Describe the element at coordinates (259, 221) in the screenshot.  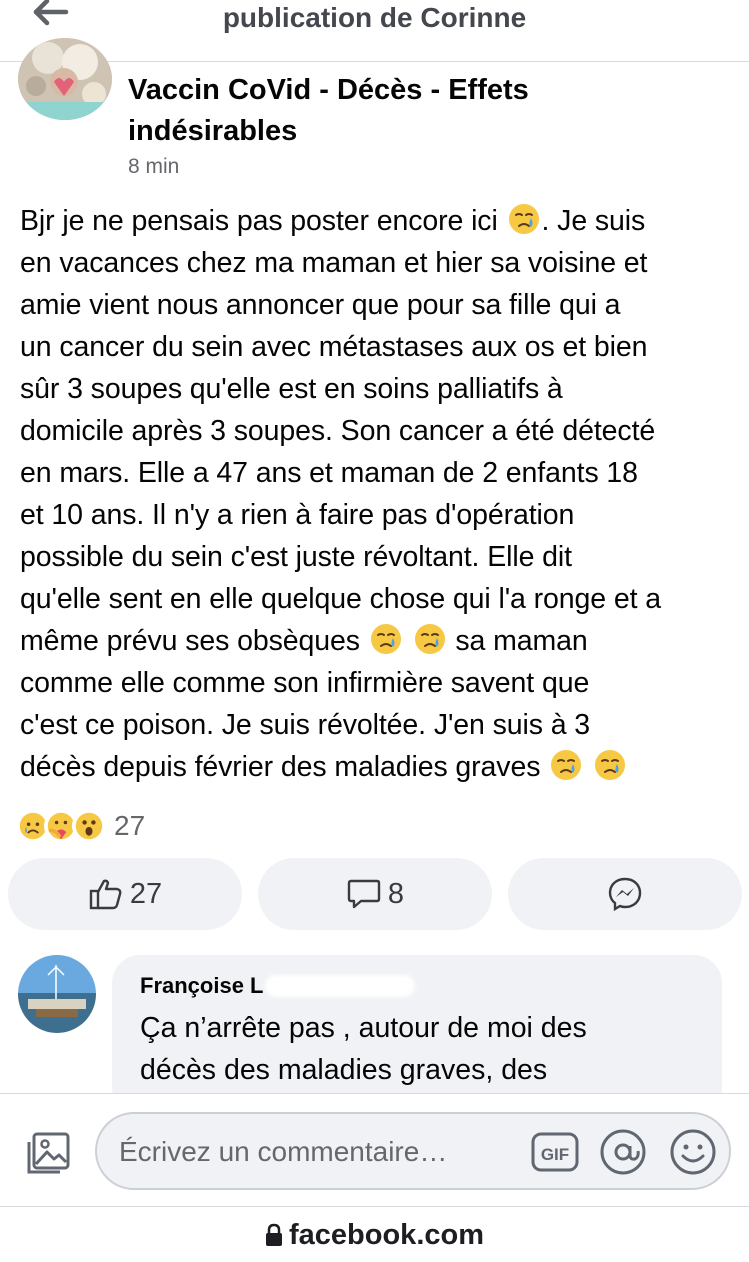
I see `post-line-text: Bjr je ne pensais pas poster encore ici` at that location.